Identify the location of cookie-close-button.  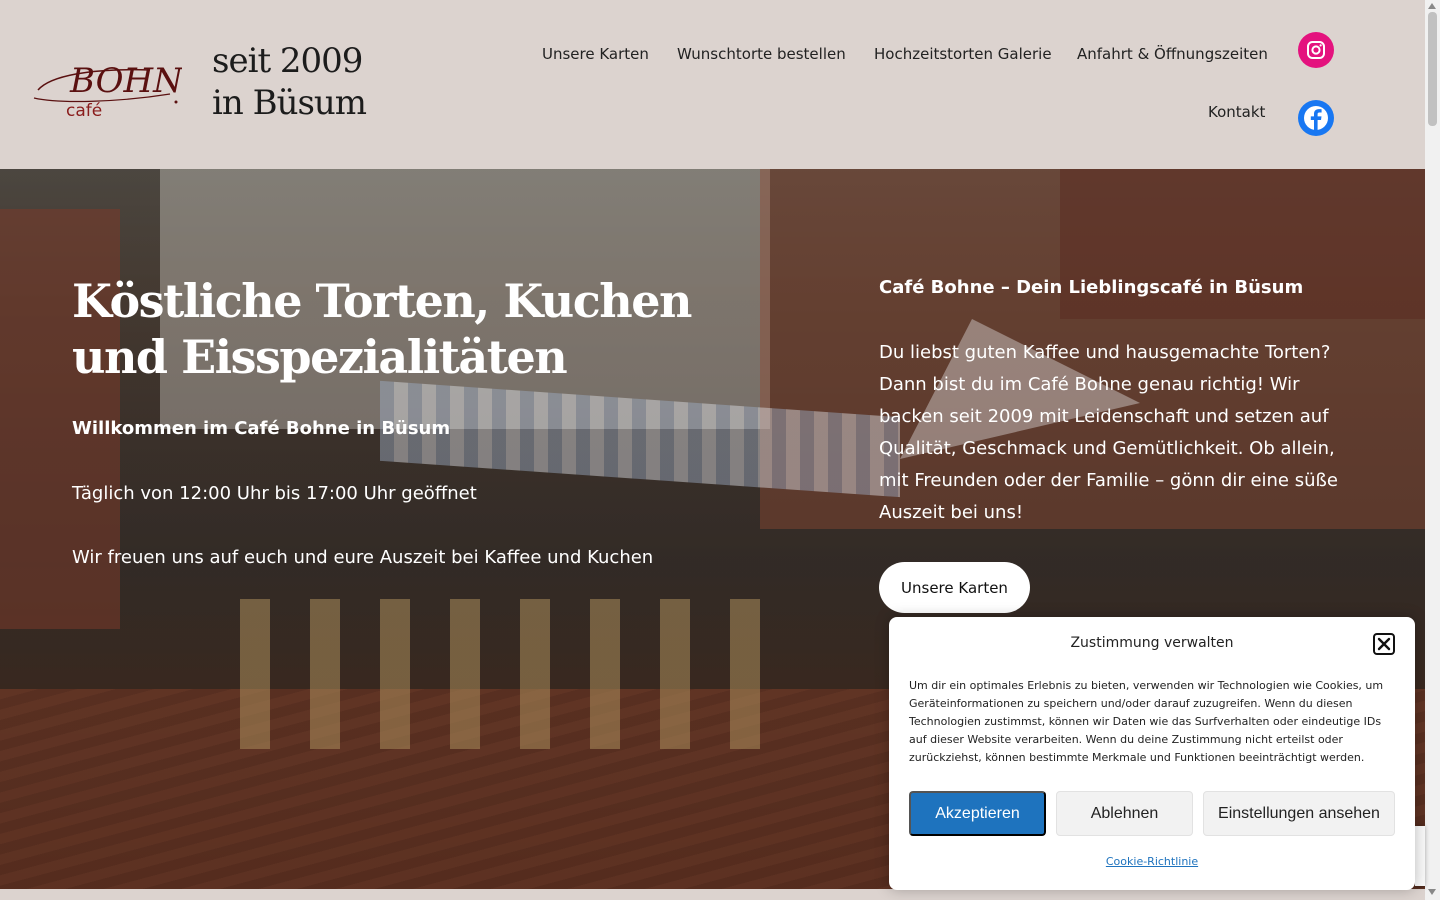
(1384, 644).